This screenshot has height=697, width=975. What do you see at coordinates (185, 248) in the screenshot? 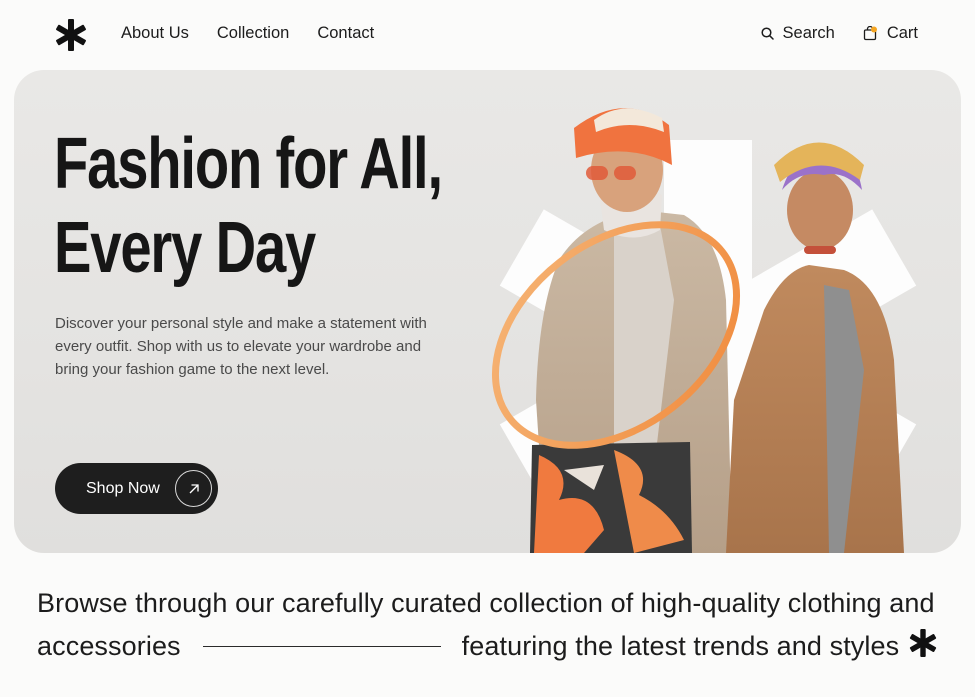
I see `hero-title-line-2: Every Day` at bounding box center [185, 248].